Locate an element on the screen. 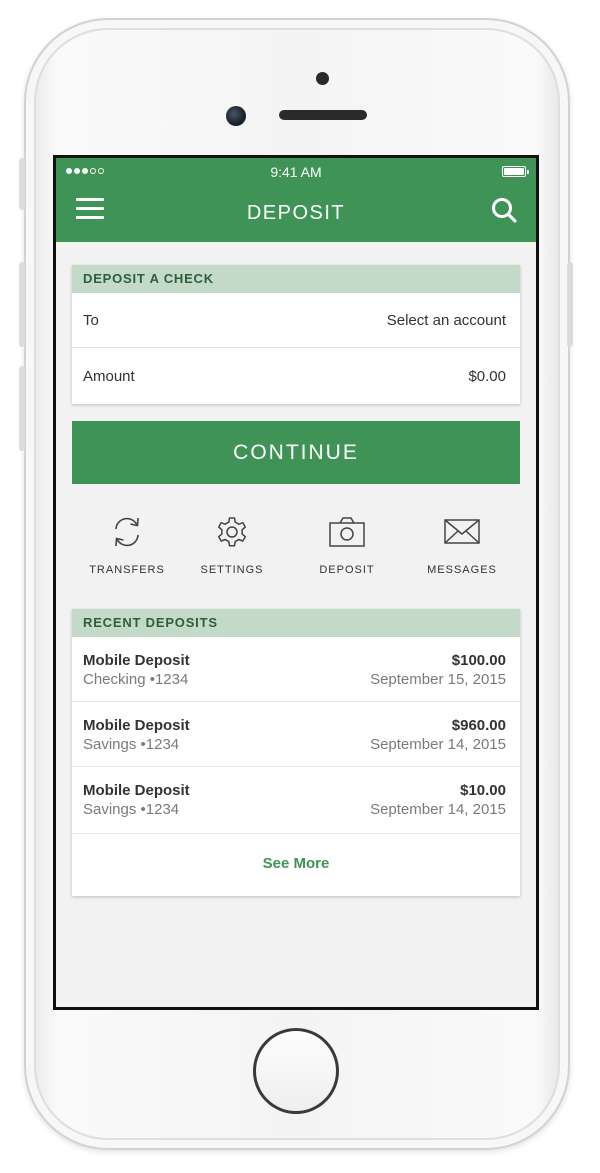  app-header: 9:41 AM DEPOSIT is located at coordinates (296, 200).